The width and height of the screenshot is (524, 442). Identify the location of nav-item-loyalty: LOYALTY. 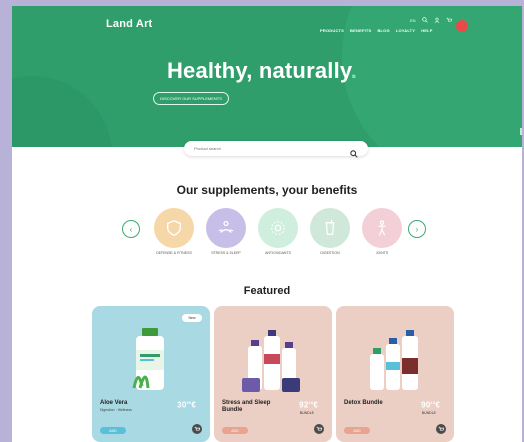
(405, 30).